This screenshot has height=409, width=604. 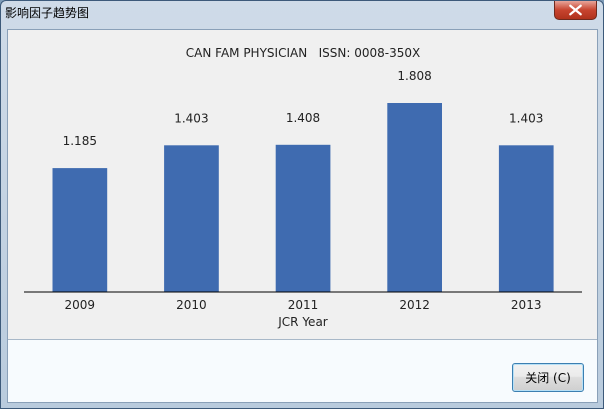 I want to click on close-dialog-button-label: 关闭 (C), so click(x=548, y=378).